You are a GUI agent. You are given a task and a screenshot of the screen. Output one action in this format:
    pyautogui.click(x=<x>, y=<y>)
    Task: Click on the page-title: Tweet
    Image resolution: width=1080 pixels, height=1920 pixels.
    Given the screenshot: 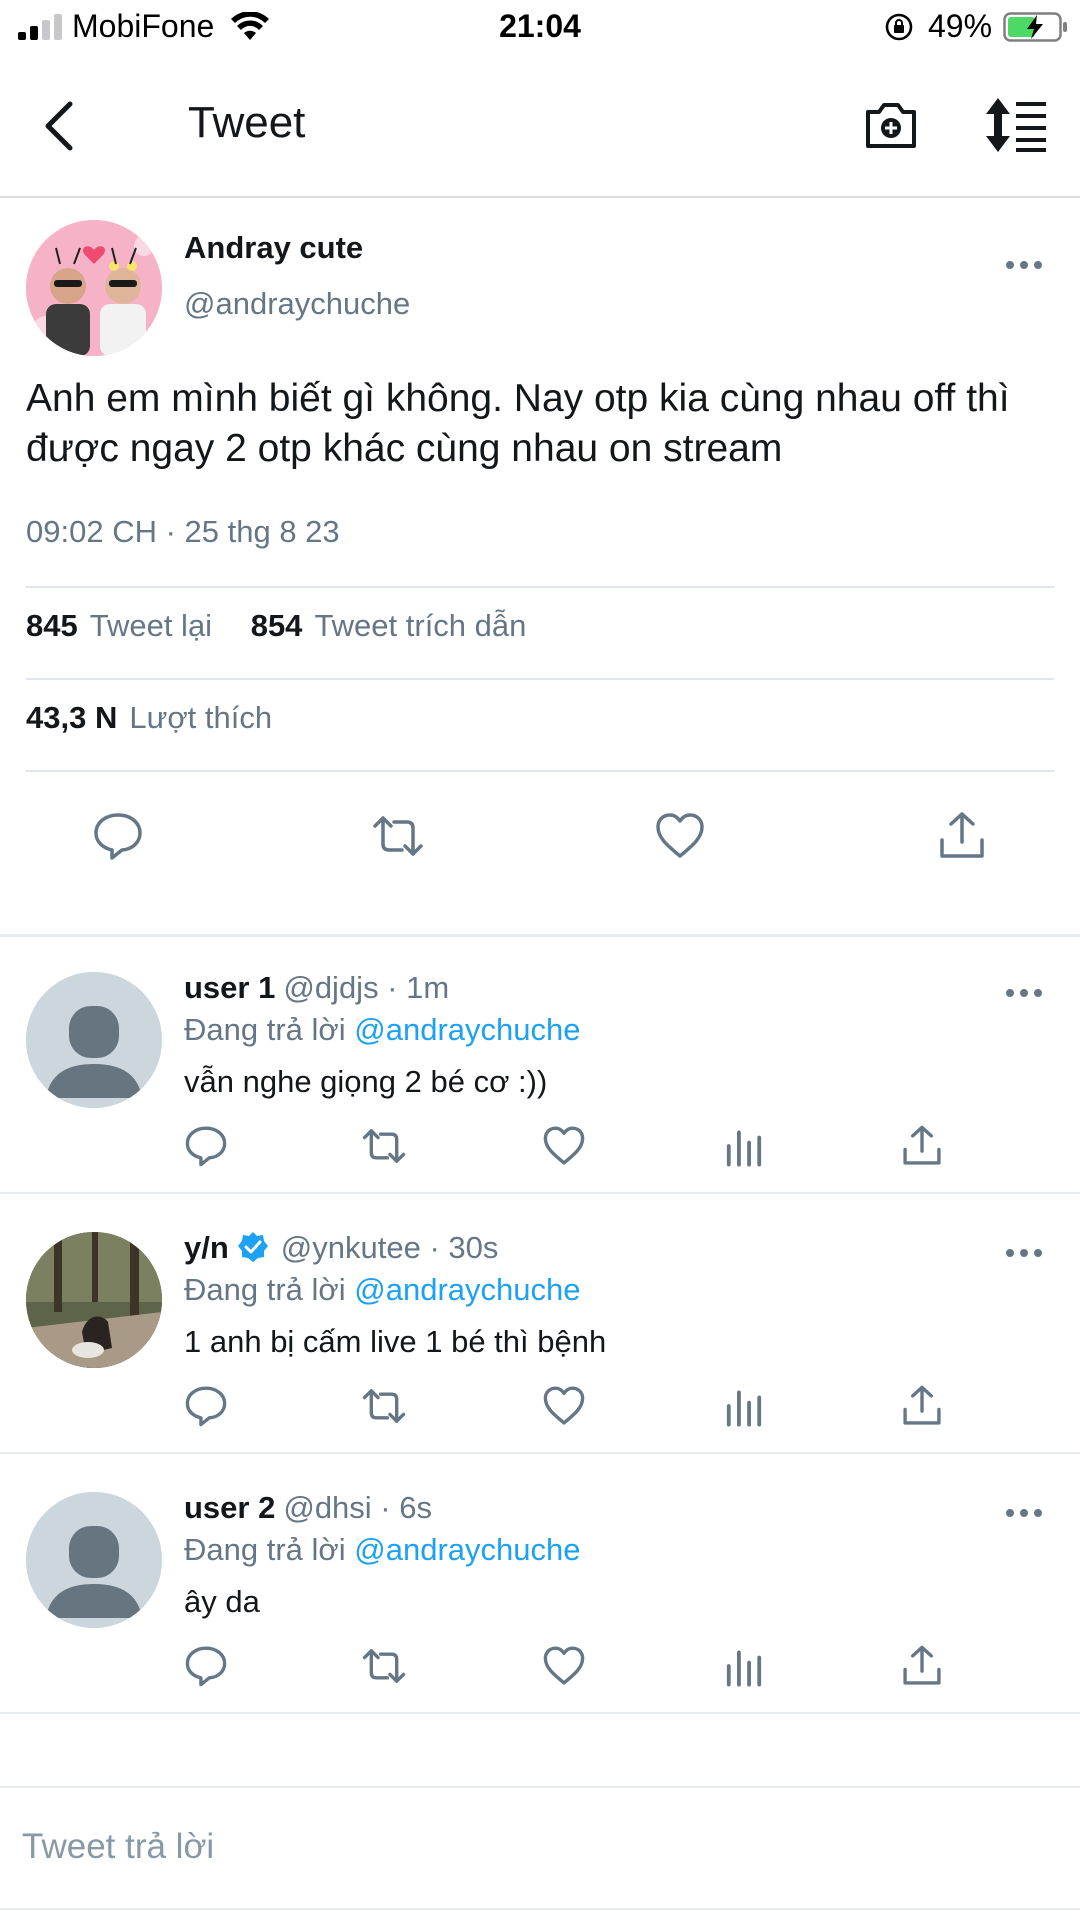 What is the action you would take?
    pyautogui.click(x=247, y=122)
    